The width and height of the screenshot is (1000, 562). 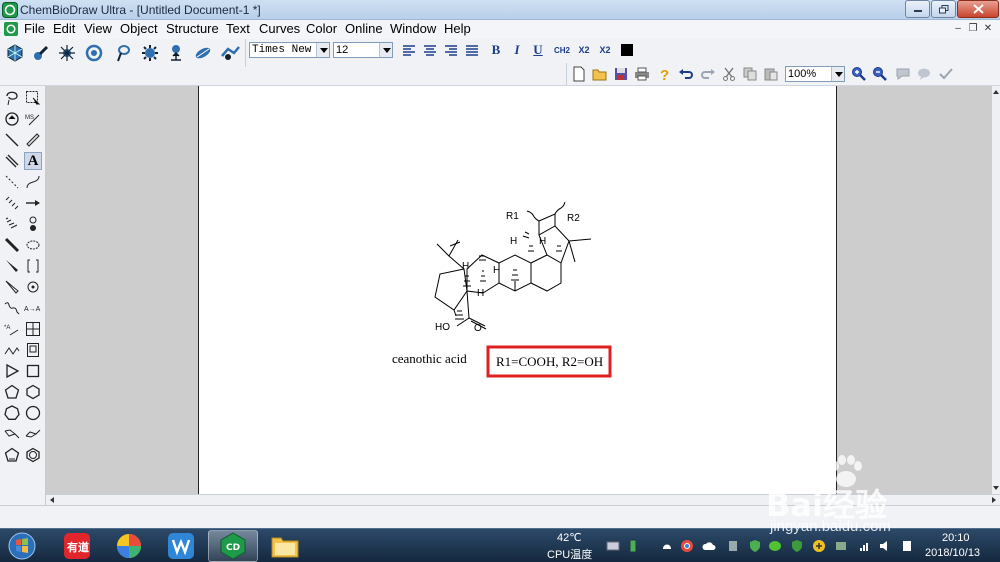 I want to click on zoom-in-button, so click(x=859, y=74).